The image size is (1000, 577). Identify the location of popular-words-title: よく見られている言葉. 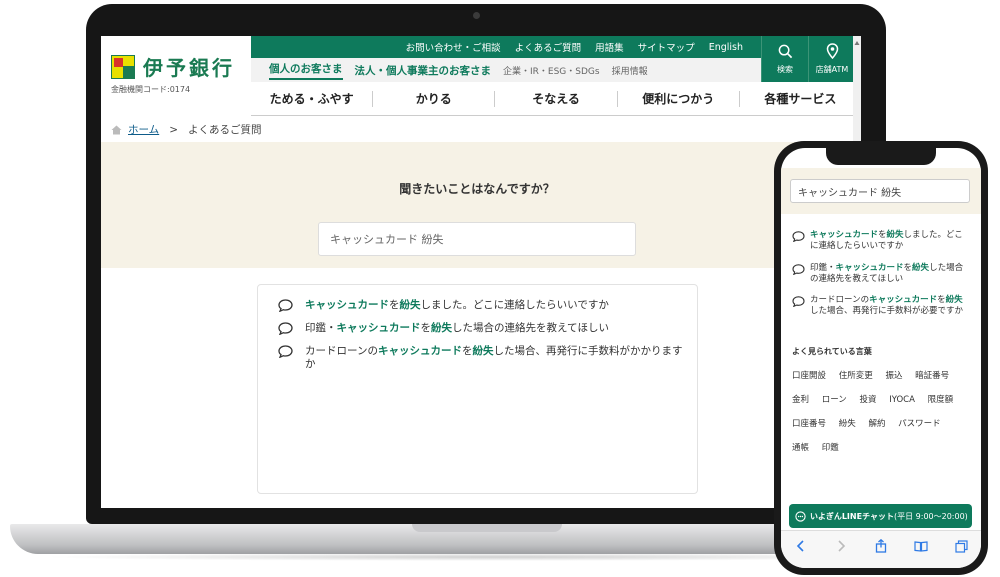
(832, 351).